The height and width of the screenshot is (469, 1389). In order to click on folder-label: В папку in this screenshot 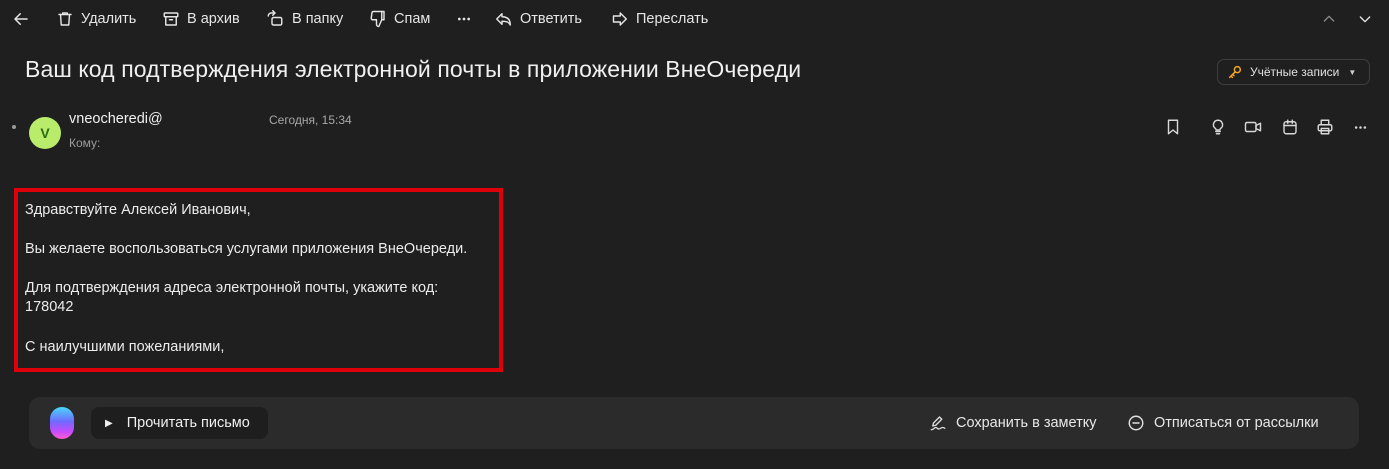, I will do `click(318, 19)`.